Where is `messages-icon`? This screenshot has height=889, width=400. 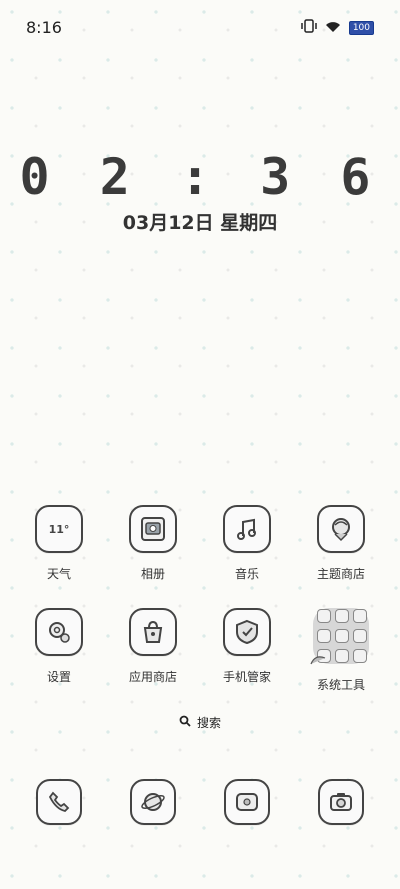 messages-icon is located at coordinates (247, 802).